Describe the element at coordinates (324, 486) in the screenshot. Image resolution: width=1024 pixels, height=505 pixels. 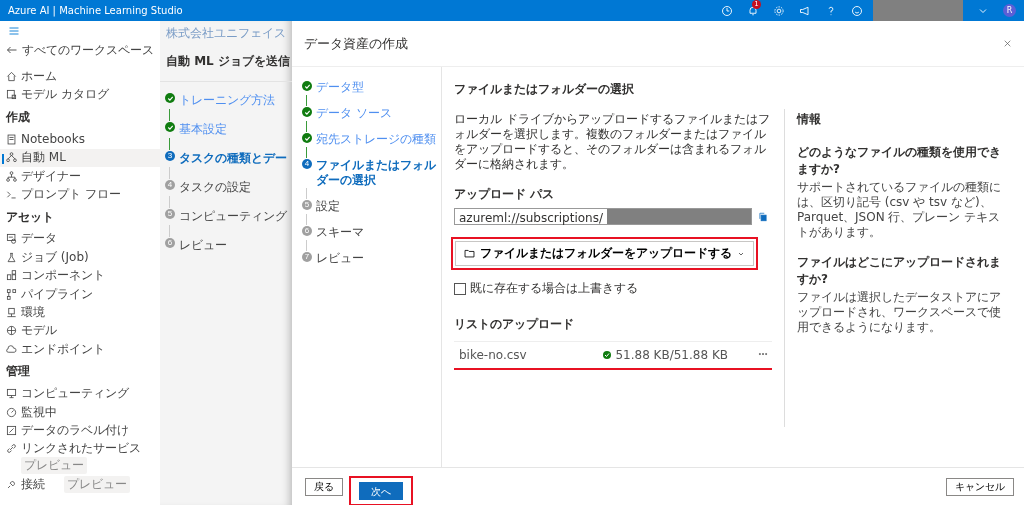
I see `back-button: 戻る` at that location.